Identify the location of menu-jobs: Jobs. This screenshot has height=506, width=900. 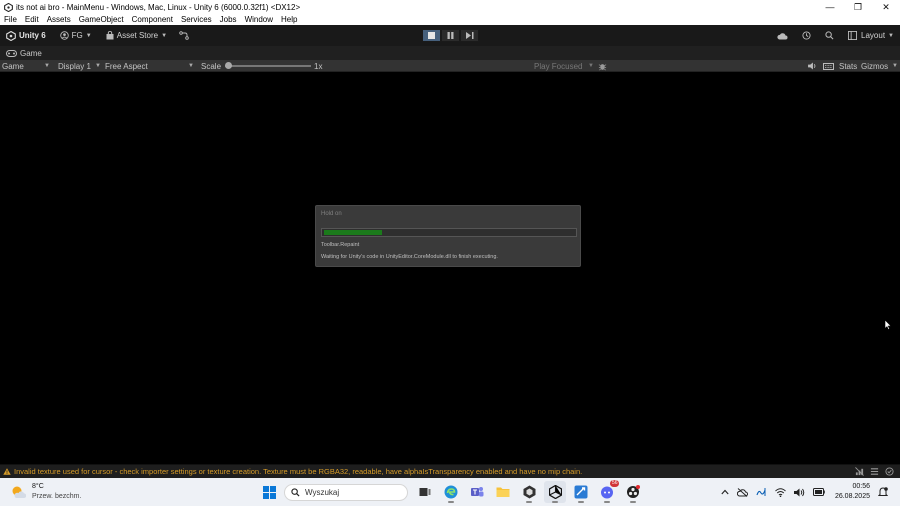
(228, 19).